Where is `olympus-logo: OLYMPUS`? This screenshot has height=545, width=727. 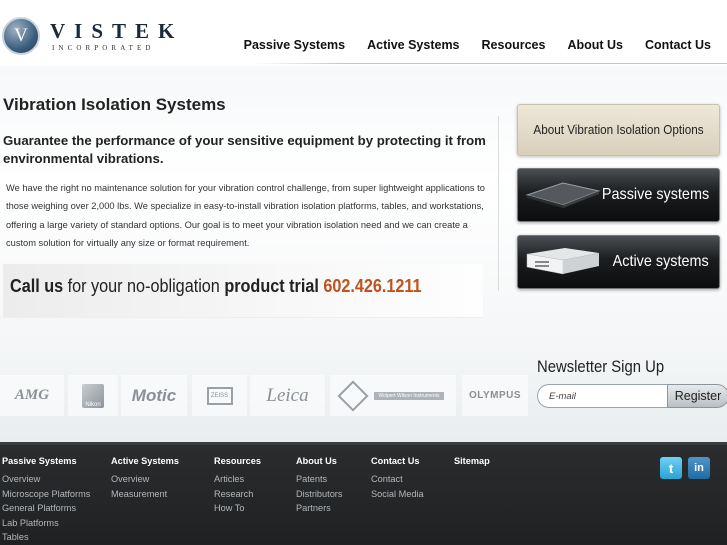
olympus-logo: OLYMPUS is located at coordinates (495, 395).